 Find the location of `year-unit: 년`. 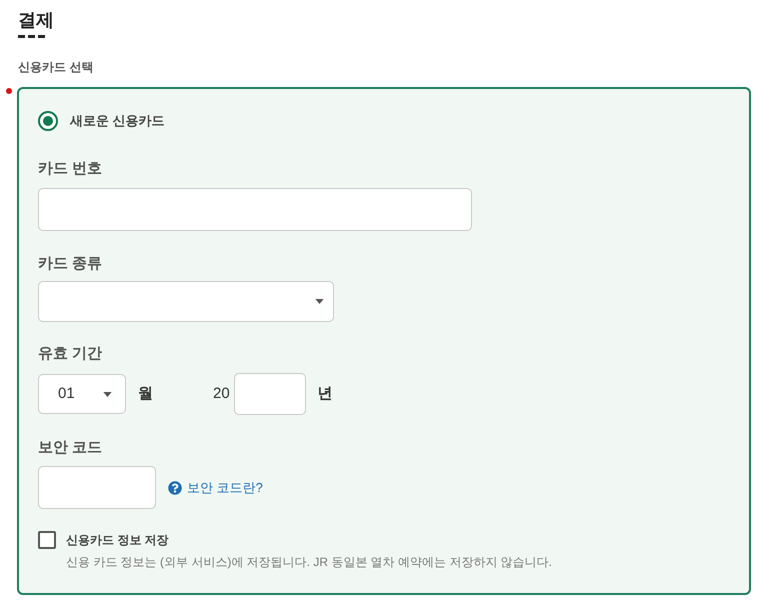

year-unit: 년 is located at coordinates (325, 394).